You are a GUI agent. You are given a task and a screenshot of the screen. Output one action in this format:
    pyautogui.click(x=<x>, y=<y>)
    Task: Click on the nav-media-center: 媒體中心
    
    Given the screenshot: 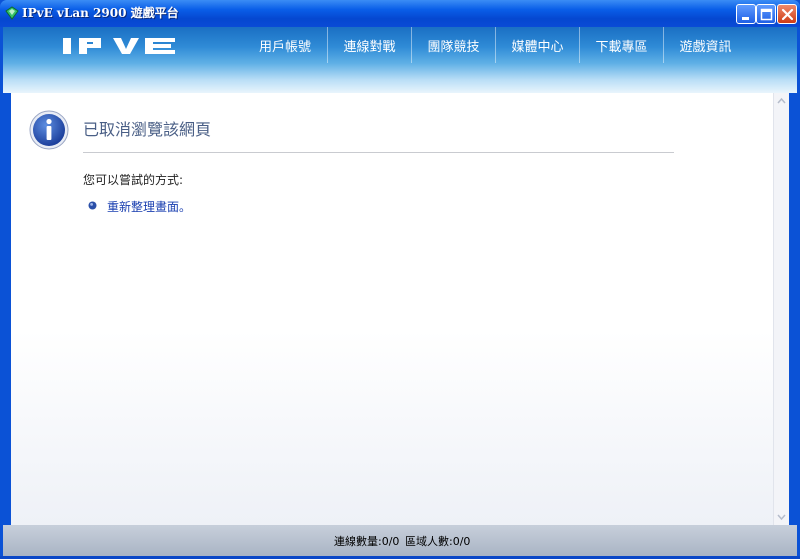 What is the action you would take?
    pyautogui.click(x=537, y=45)
    